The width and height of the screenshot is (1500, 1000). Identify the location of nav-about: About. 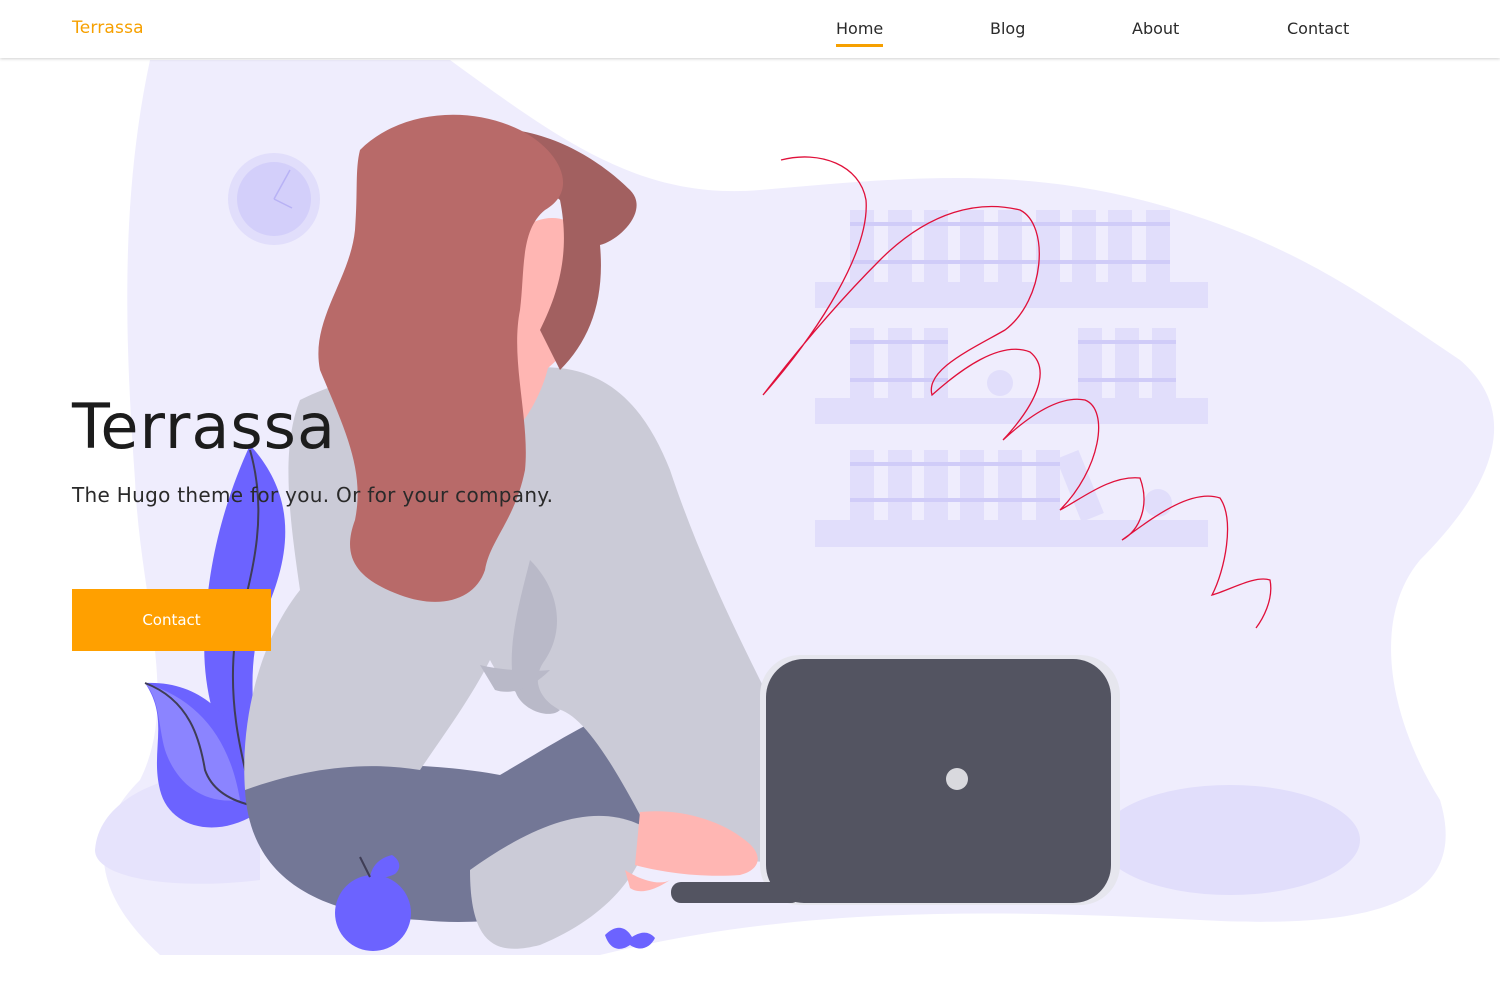
(1155, 31).